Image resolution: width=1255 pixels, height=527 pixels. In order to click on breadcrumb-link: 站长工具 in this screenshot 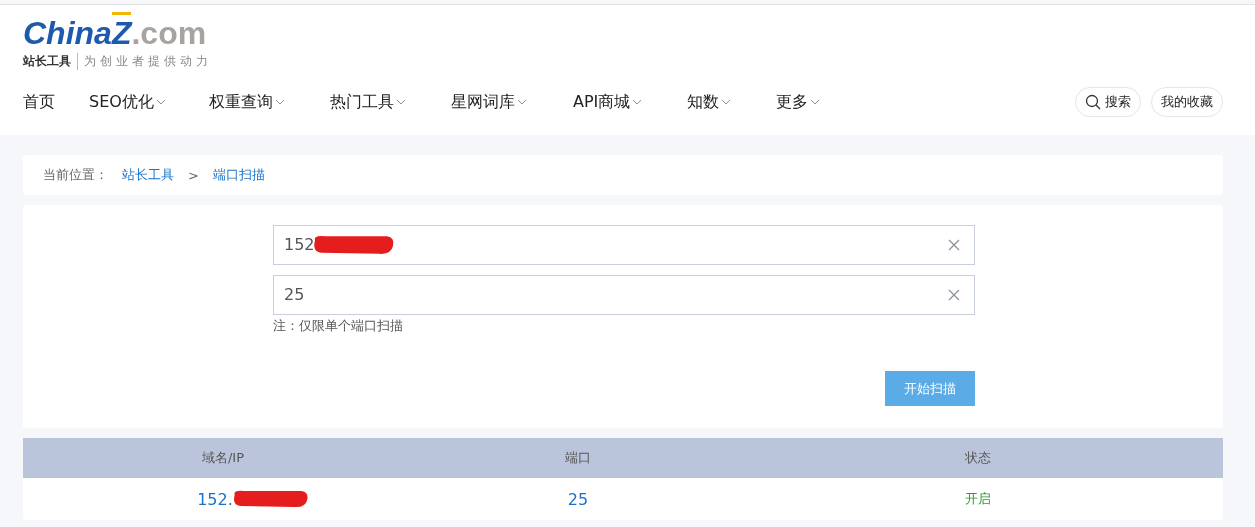, I will do `click(148, 175)`.